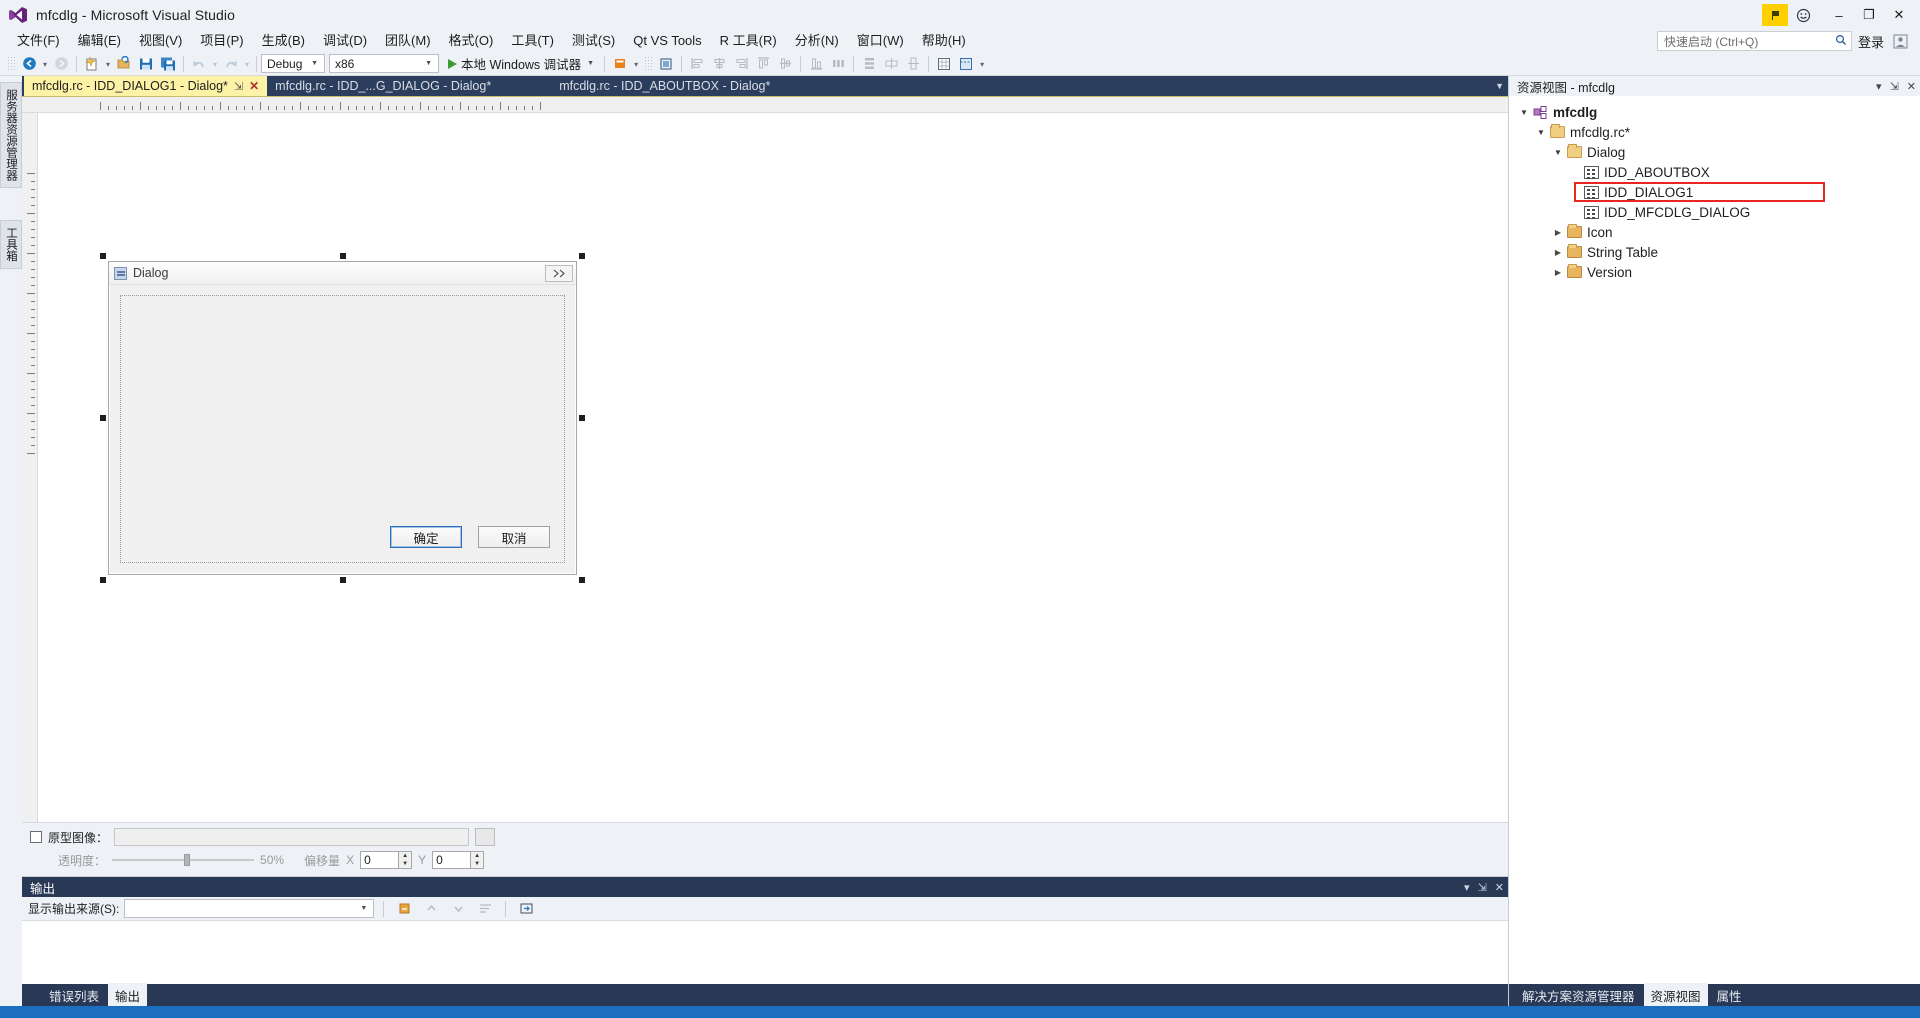 Image resolution: width=1920 pixels, height=1018 pixels. I want to click on redo-icon, so click(231, 64).